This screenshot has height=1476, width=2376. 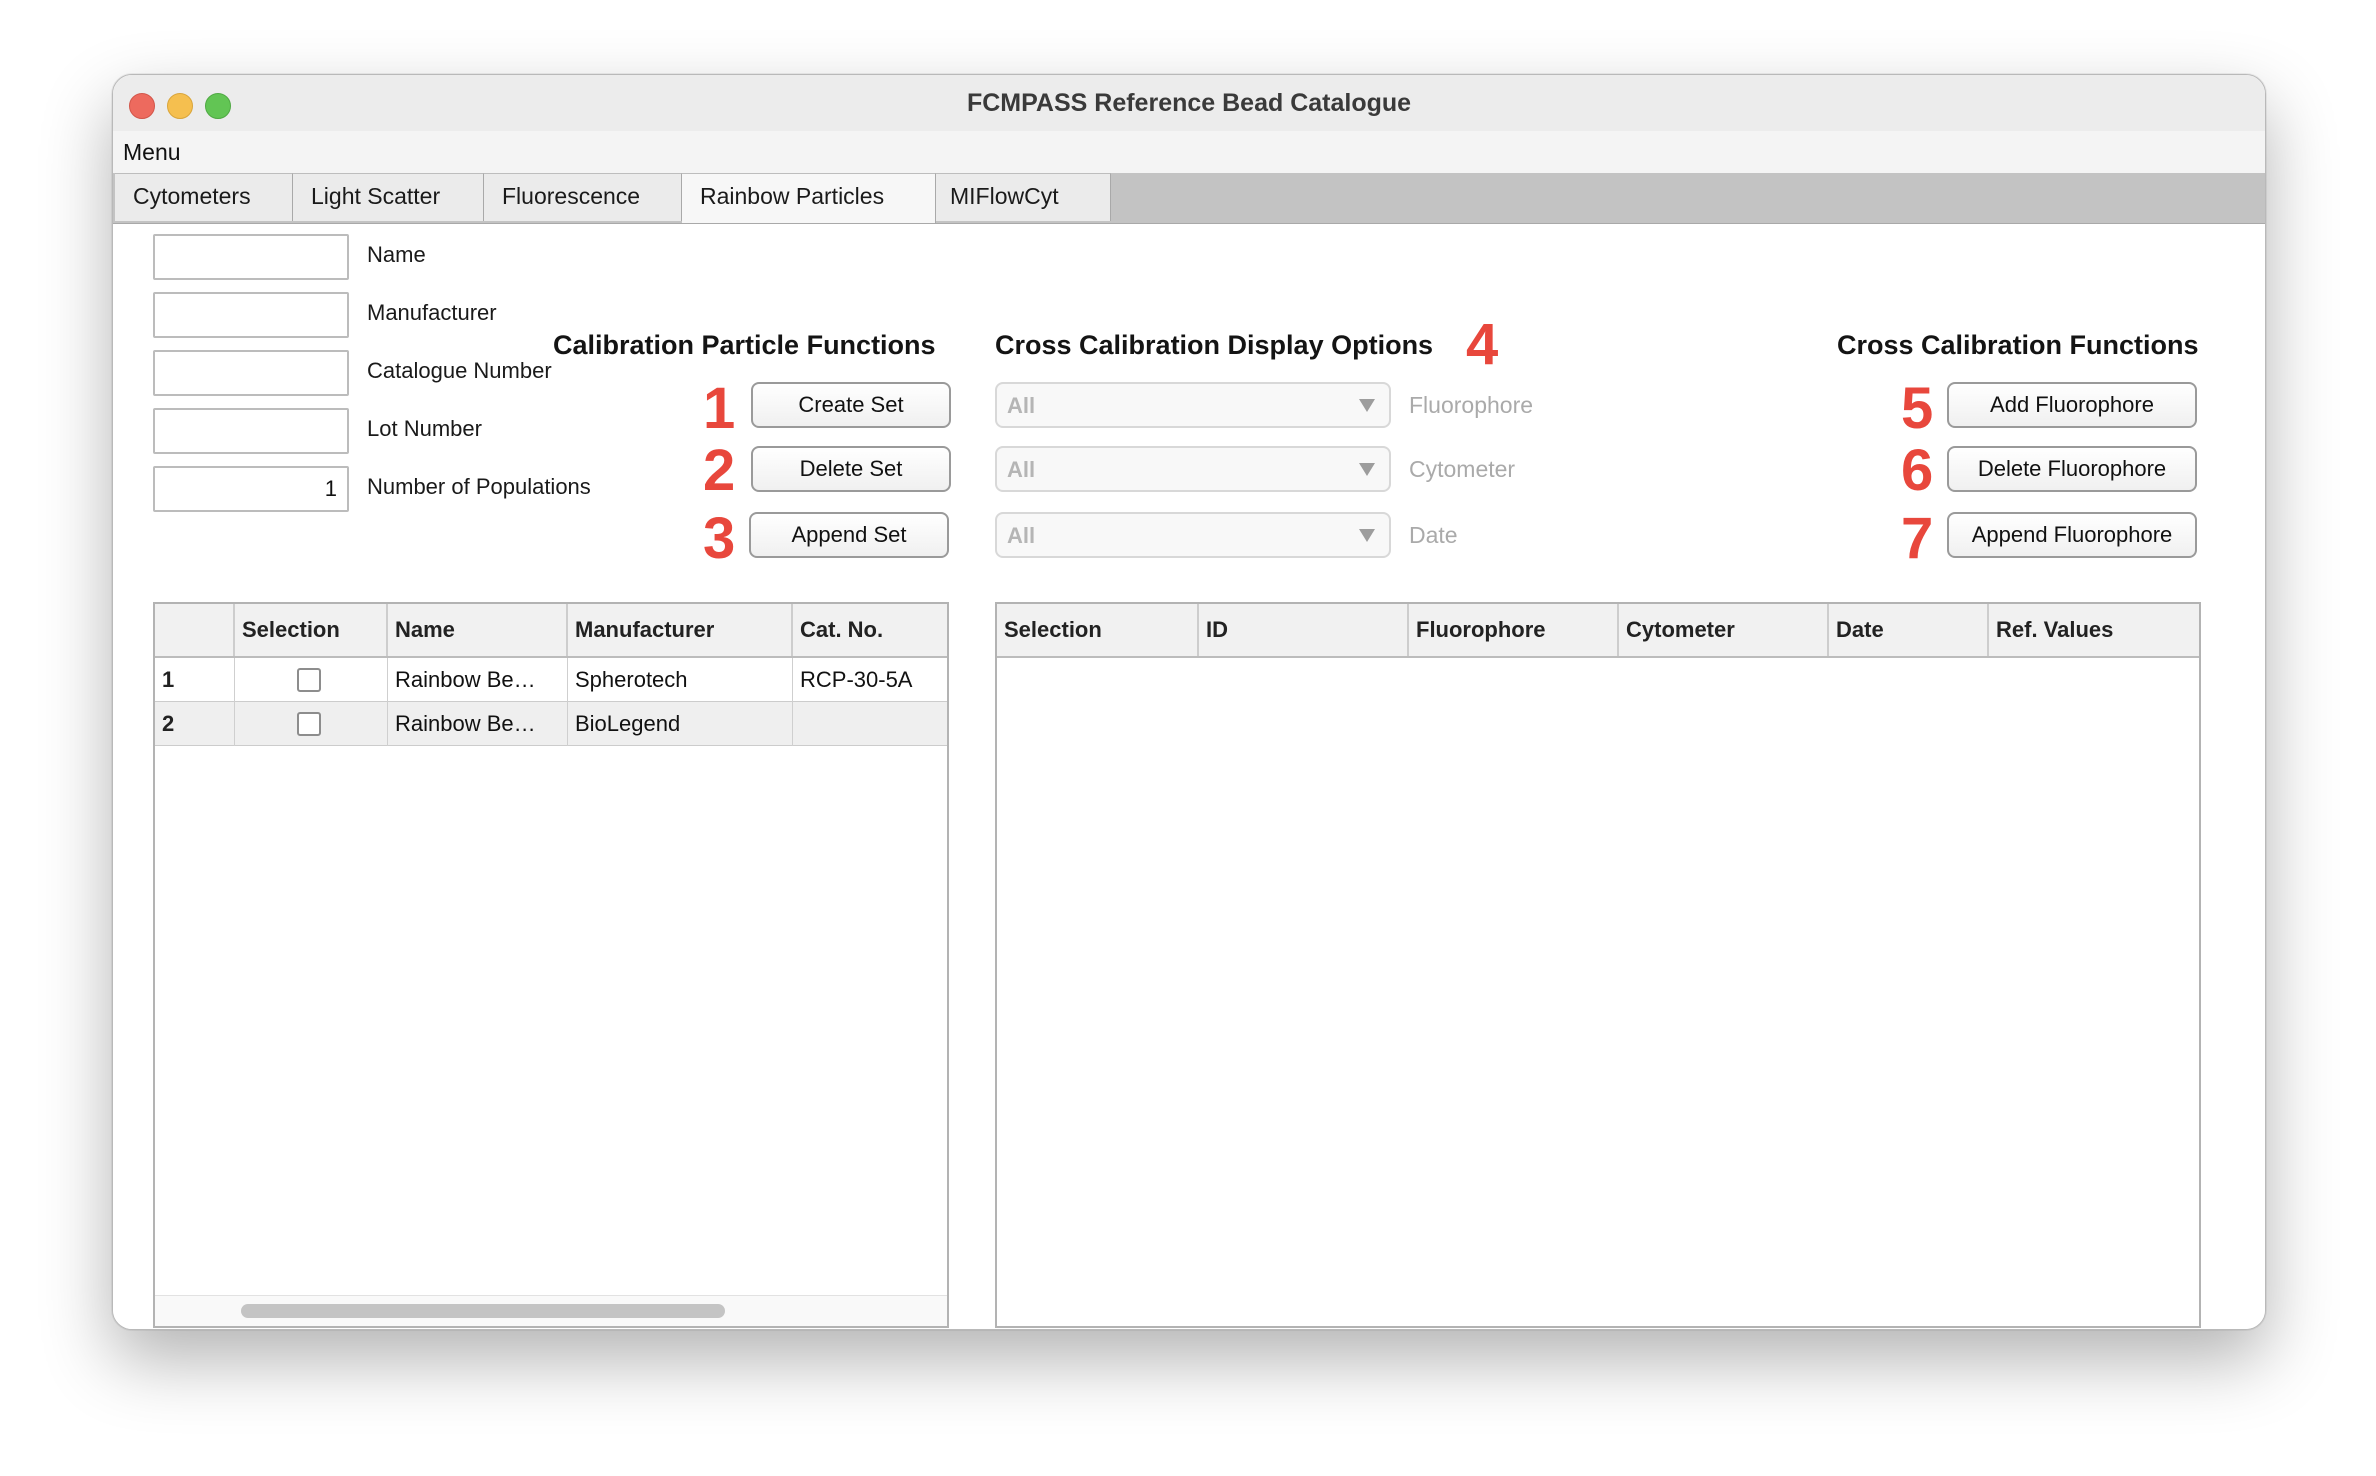 I want to click on marker-3: 3, so click(x=719, y=538).